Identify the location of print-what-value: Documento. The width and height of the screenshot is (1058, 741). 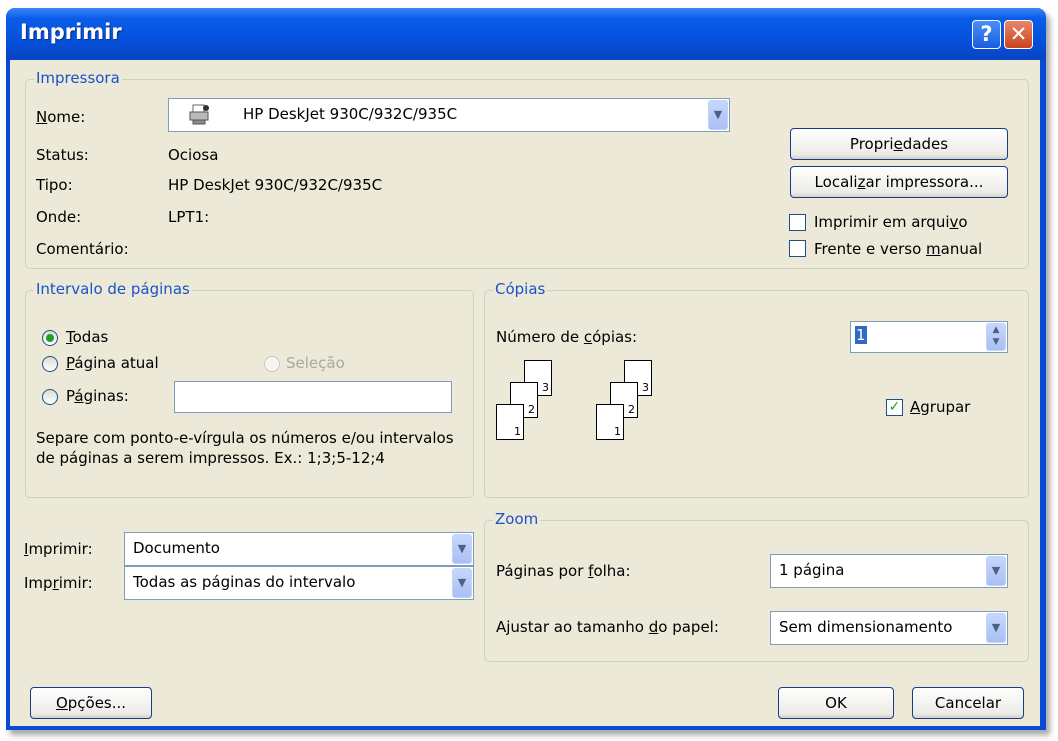
(176, 548).